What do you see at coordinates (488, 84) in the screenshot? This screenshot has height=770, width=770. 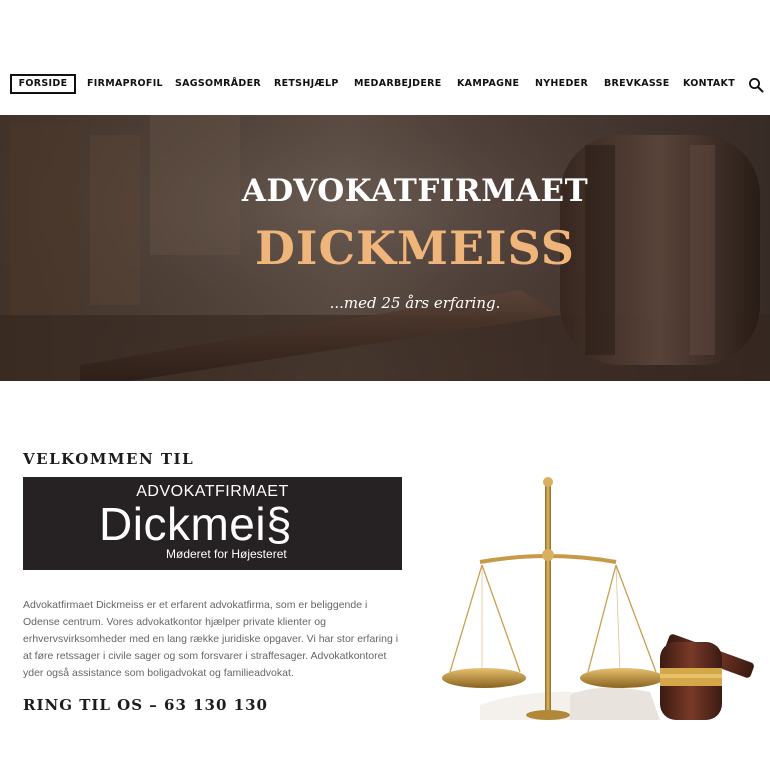 I see `nav-item-kampagne: KAMPAGNE` at bounding box center [488, 84].